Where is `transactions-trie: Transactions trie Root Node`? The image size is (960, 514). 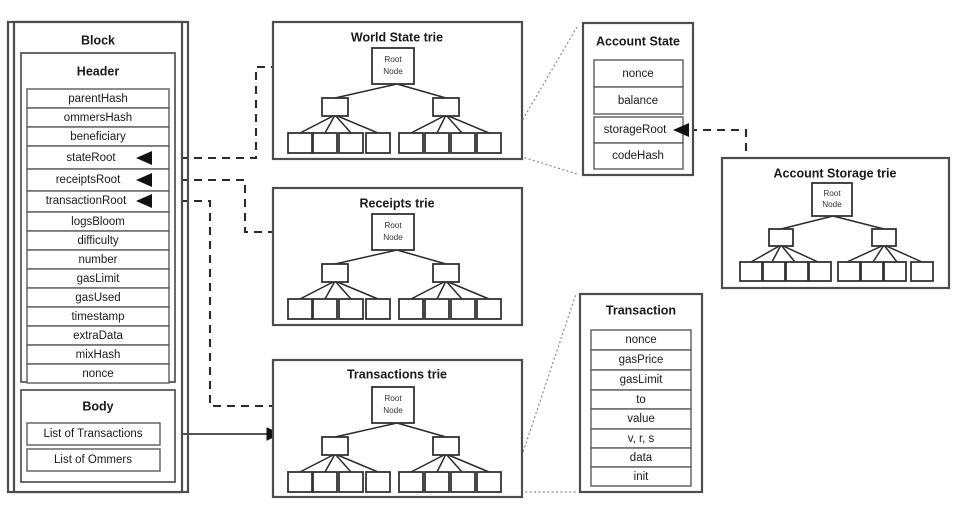 transactions-trie: Transactions trie Root Node is located at coordinates (397, 428).